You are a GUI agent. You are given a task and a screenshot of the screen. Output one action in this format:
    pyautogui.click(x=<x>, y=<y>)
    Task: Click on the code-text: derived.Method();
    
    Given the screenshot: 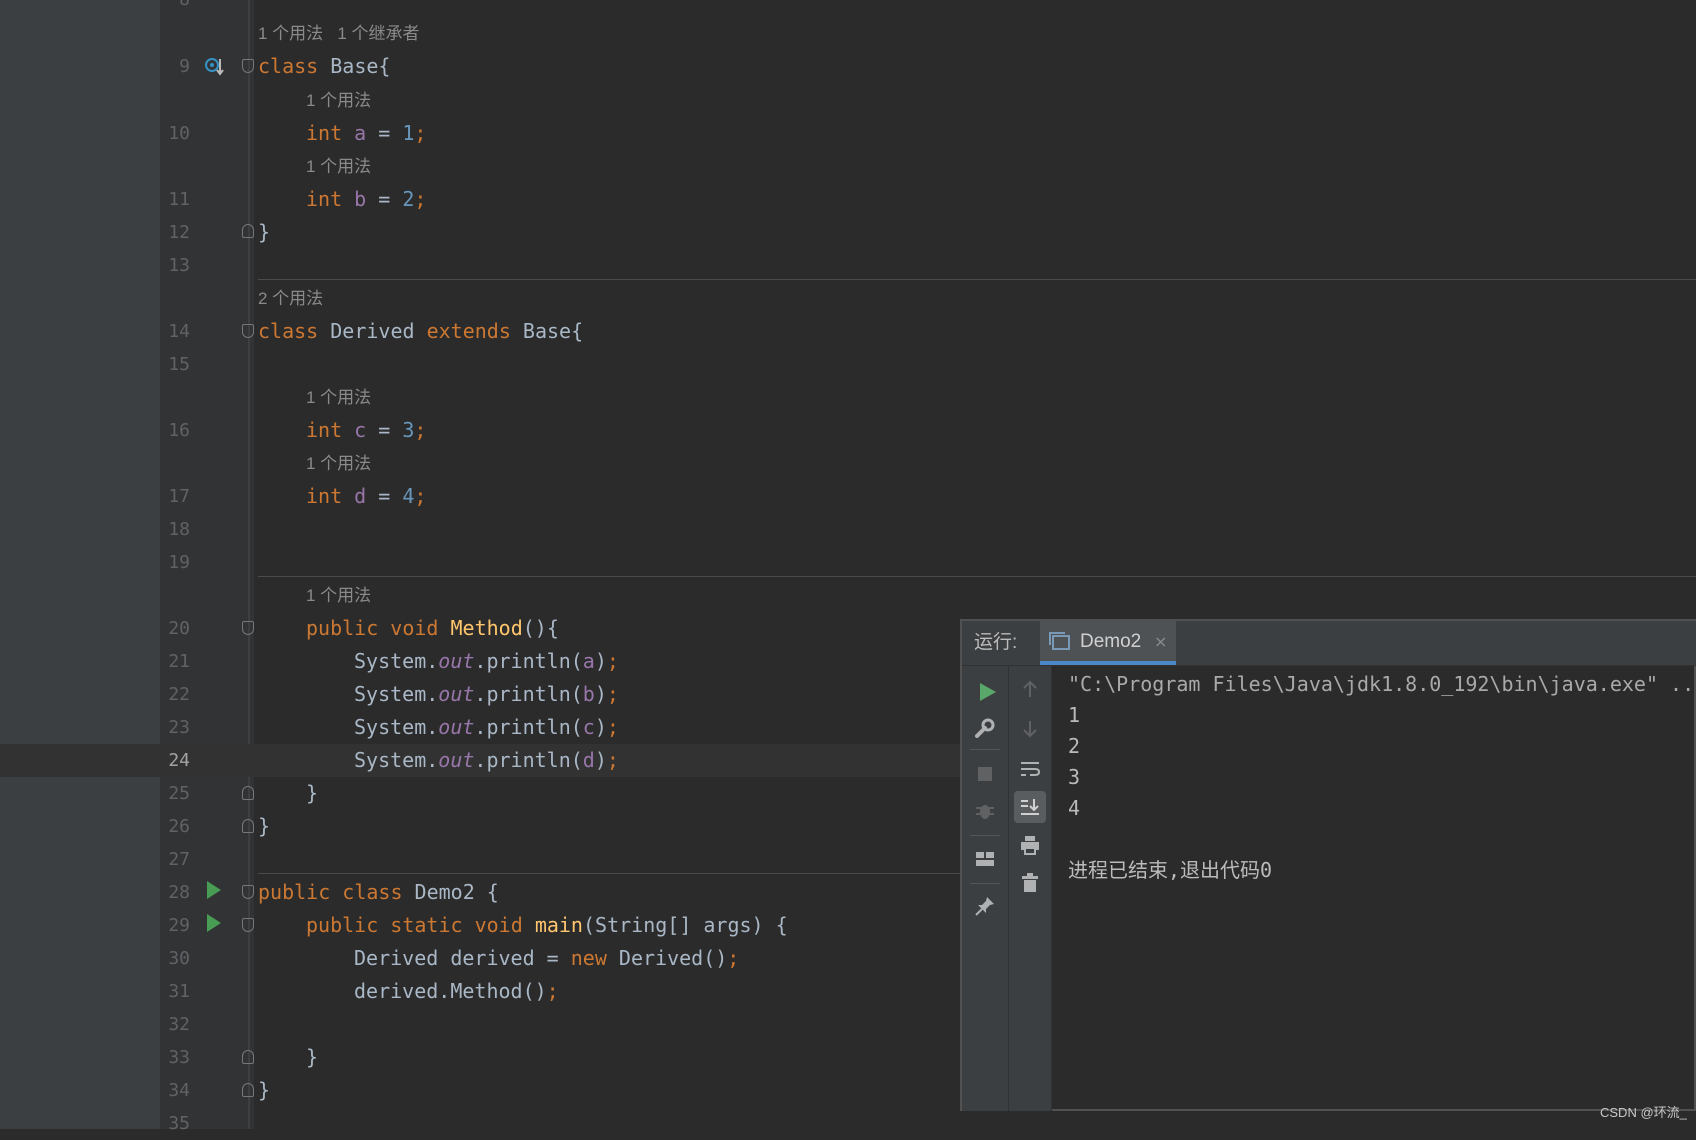 What is the action you would take?
    pyautogui.click(x=456, y=991)
    